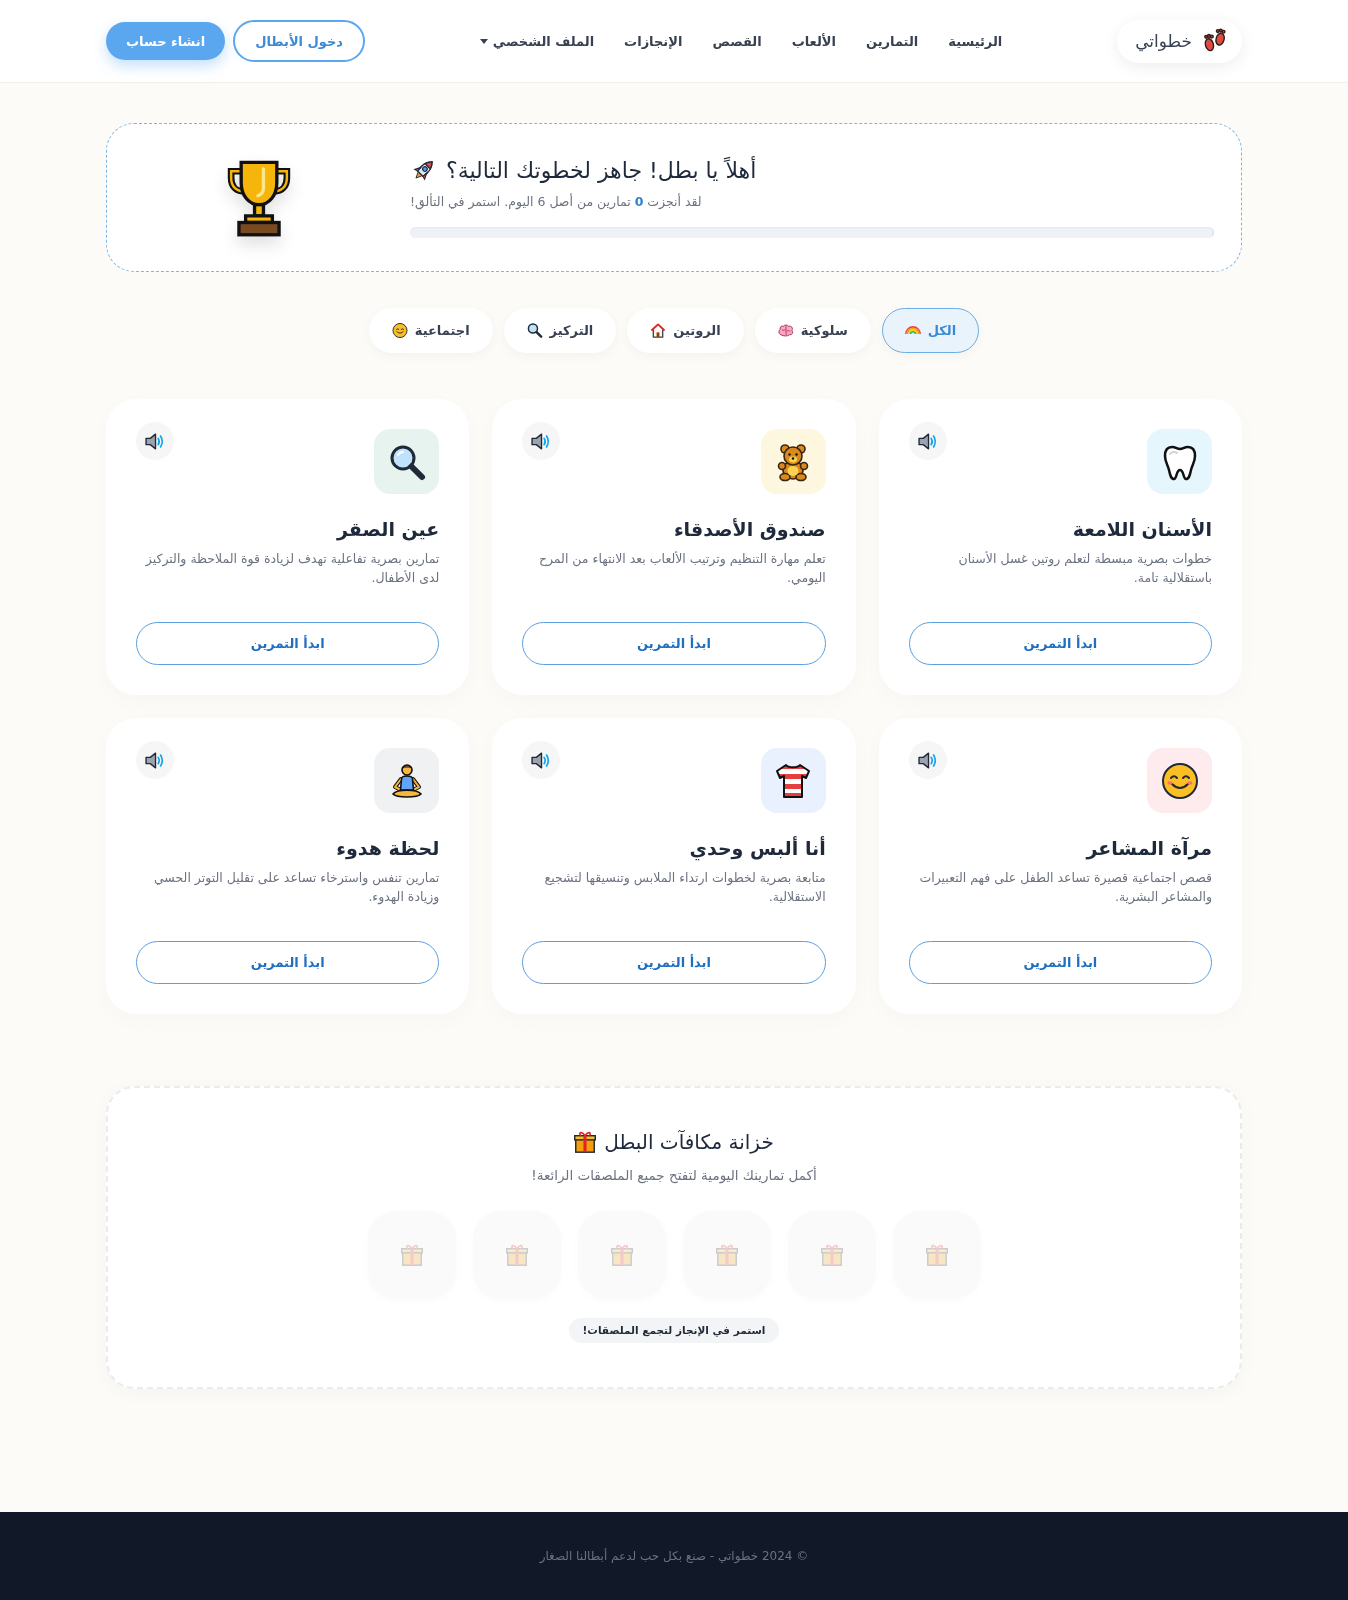 The height and width of the screenshot is (1600, 1348). Describe the element at coordinates (785, 330) in the screenshot. I see `brain-icon` at that location.